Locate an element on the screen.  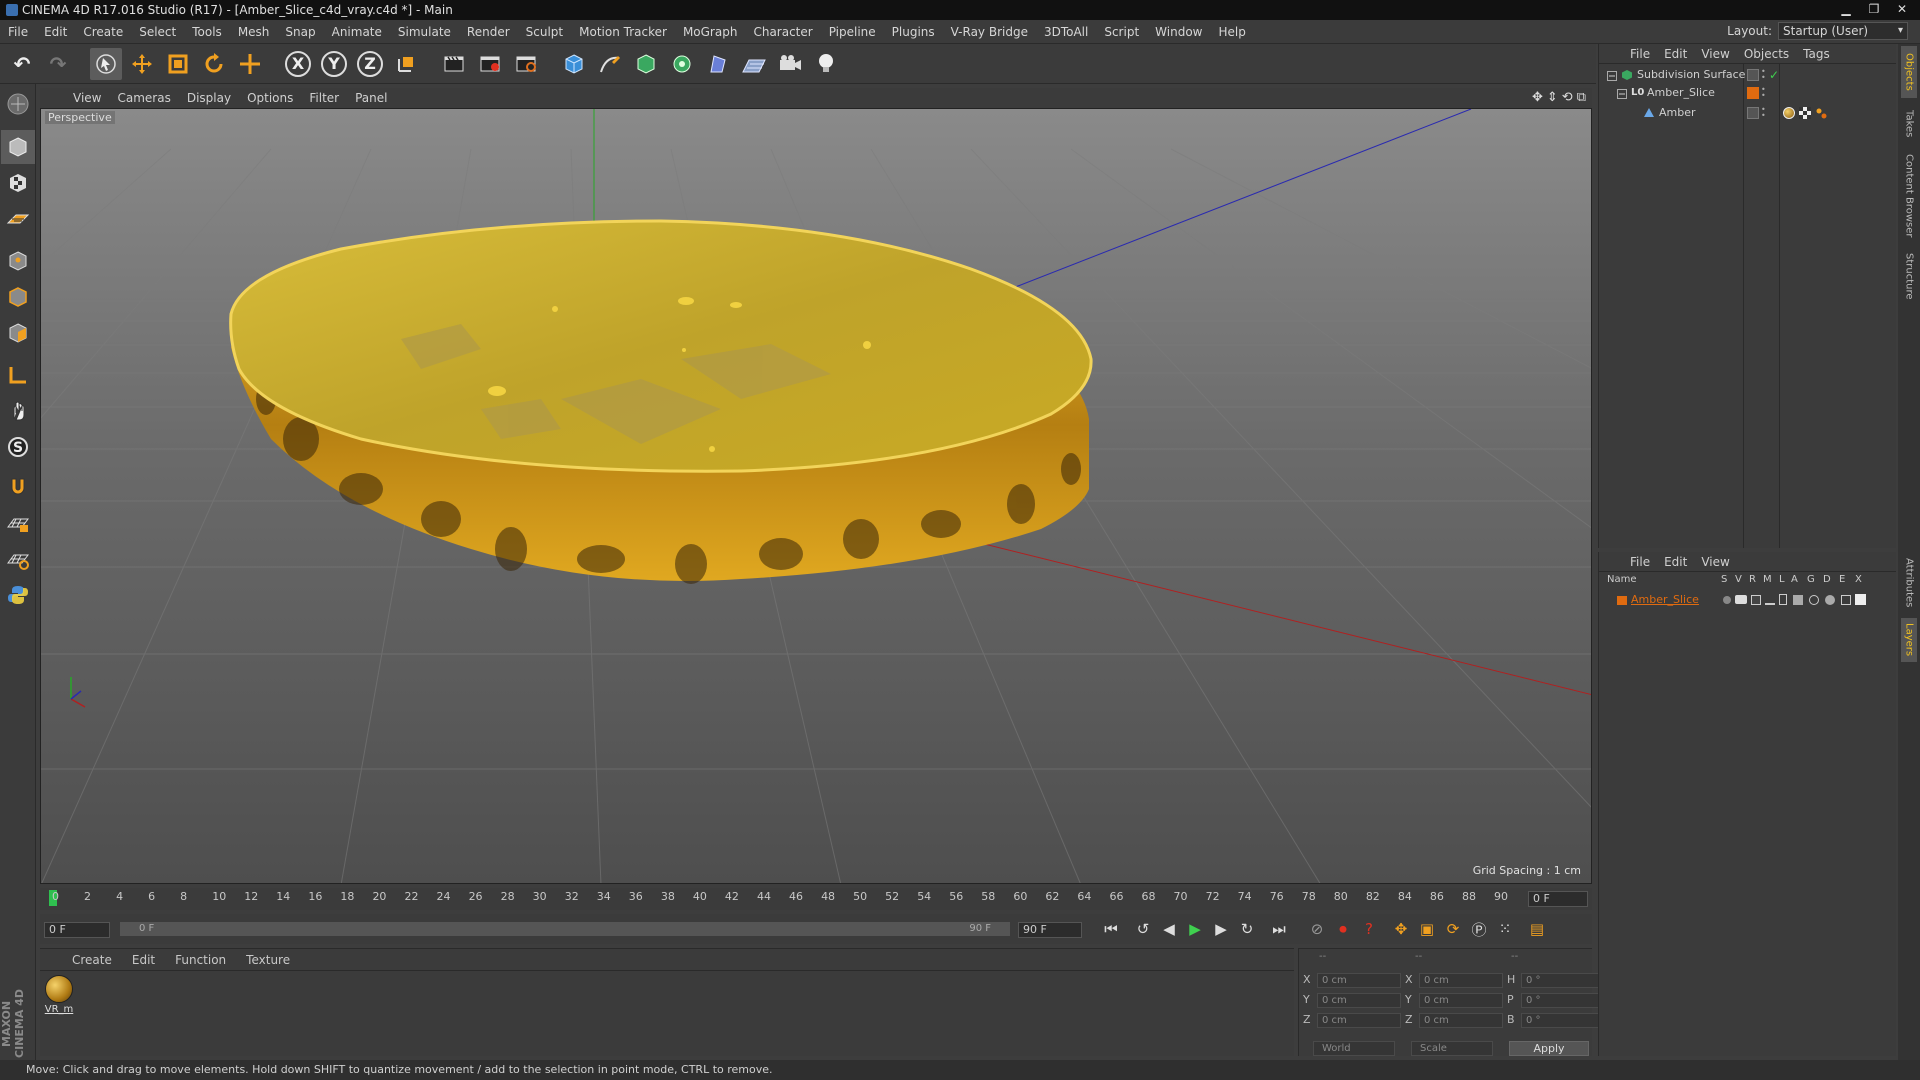
material-menu-texture: Texture is located at coordinates (268, 960).